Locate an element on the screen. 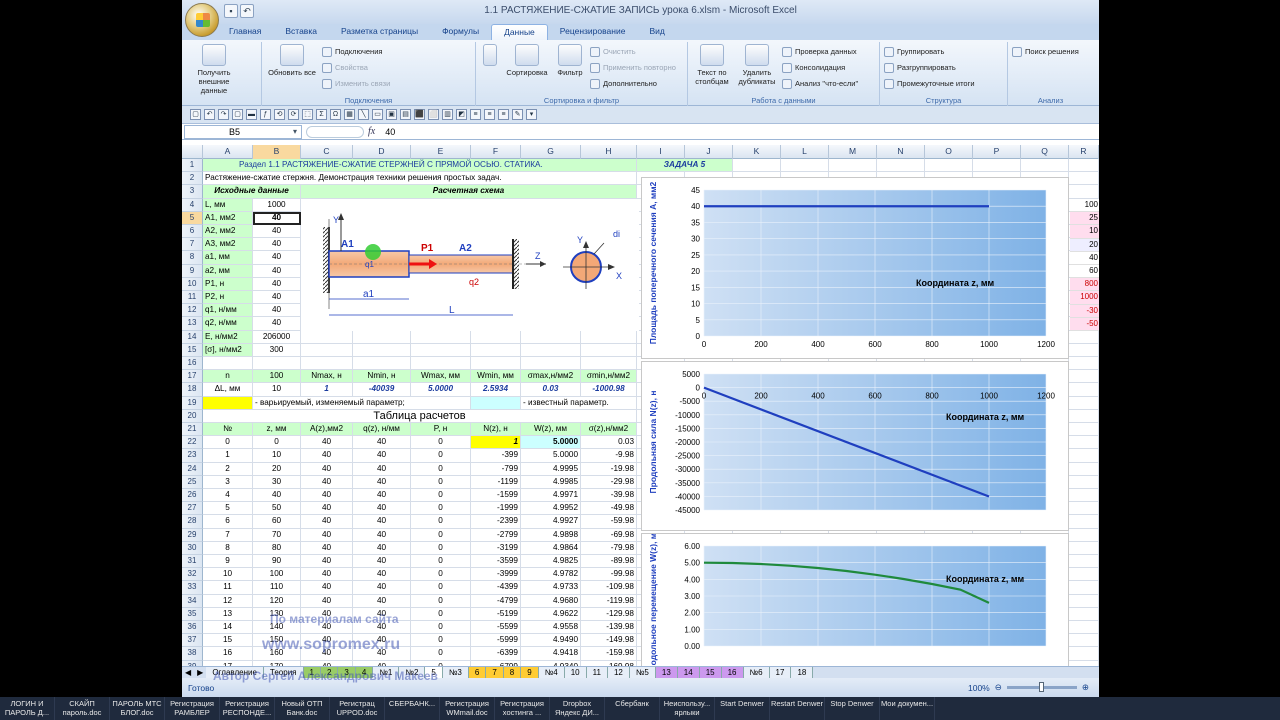 This screenshot has height=720, width=1280. table-icon: ▦ is located at coordinates (349, 114).